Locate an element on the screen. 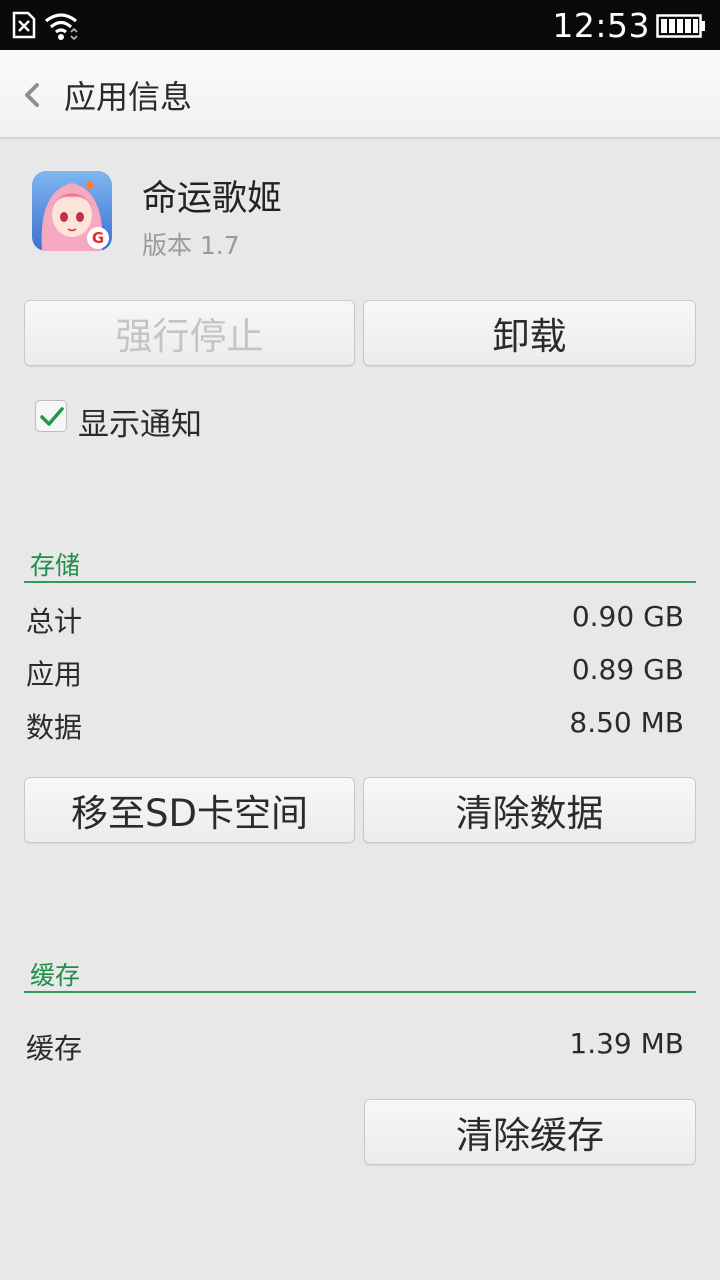 The width and height of the screenshot is (720, 1280). storage-total-value: 0.90 GB is located at coordinates (627, 616).